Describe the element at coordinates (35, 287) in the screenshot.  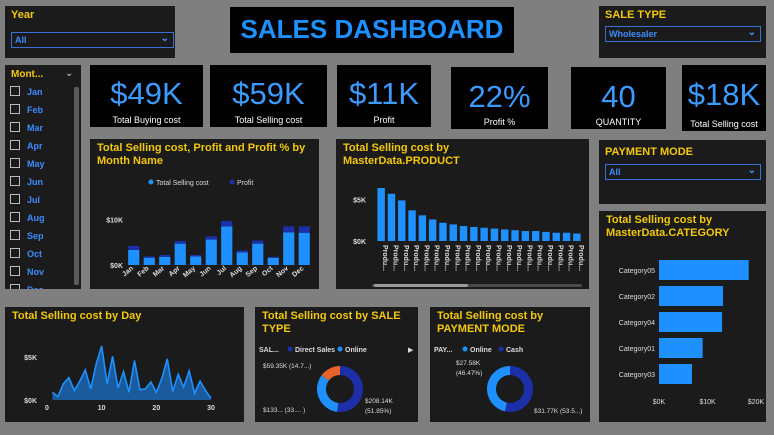
I see `month-option-label: Dec` at that location.